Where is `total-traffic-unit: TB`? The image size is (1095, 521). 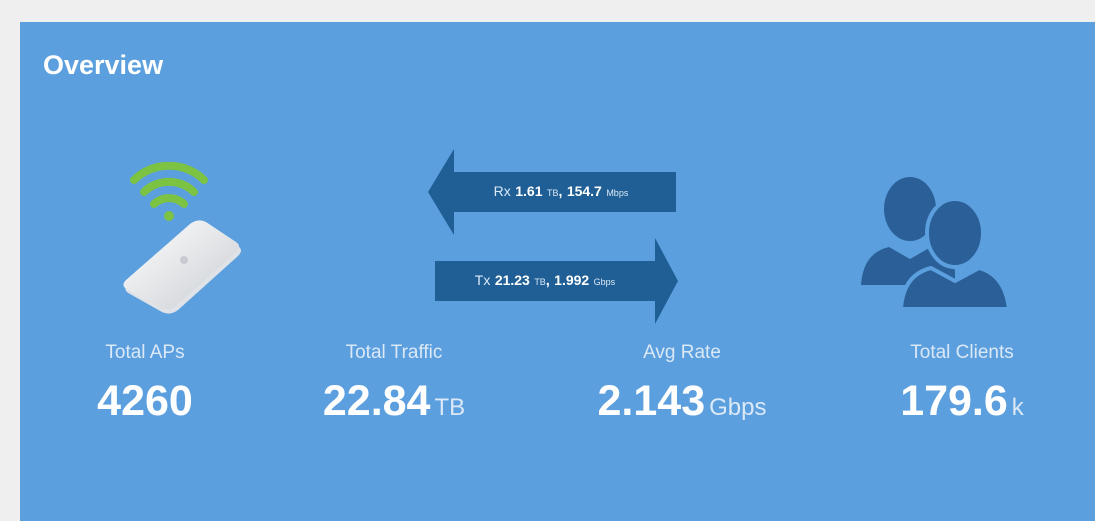
total-traffic-unit: TB is located at coordinates (450, 407).